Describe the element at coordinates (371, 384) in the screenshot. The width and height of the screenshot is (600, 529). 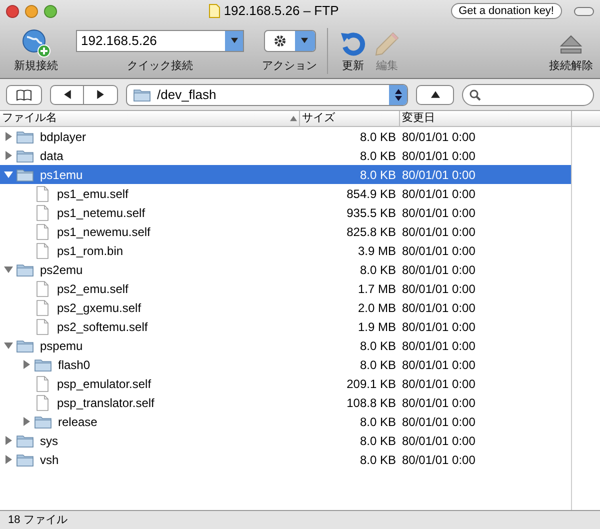
I see `file-size: 209.1 KB` at that location.